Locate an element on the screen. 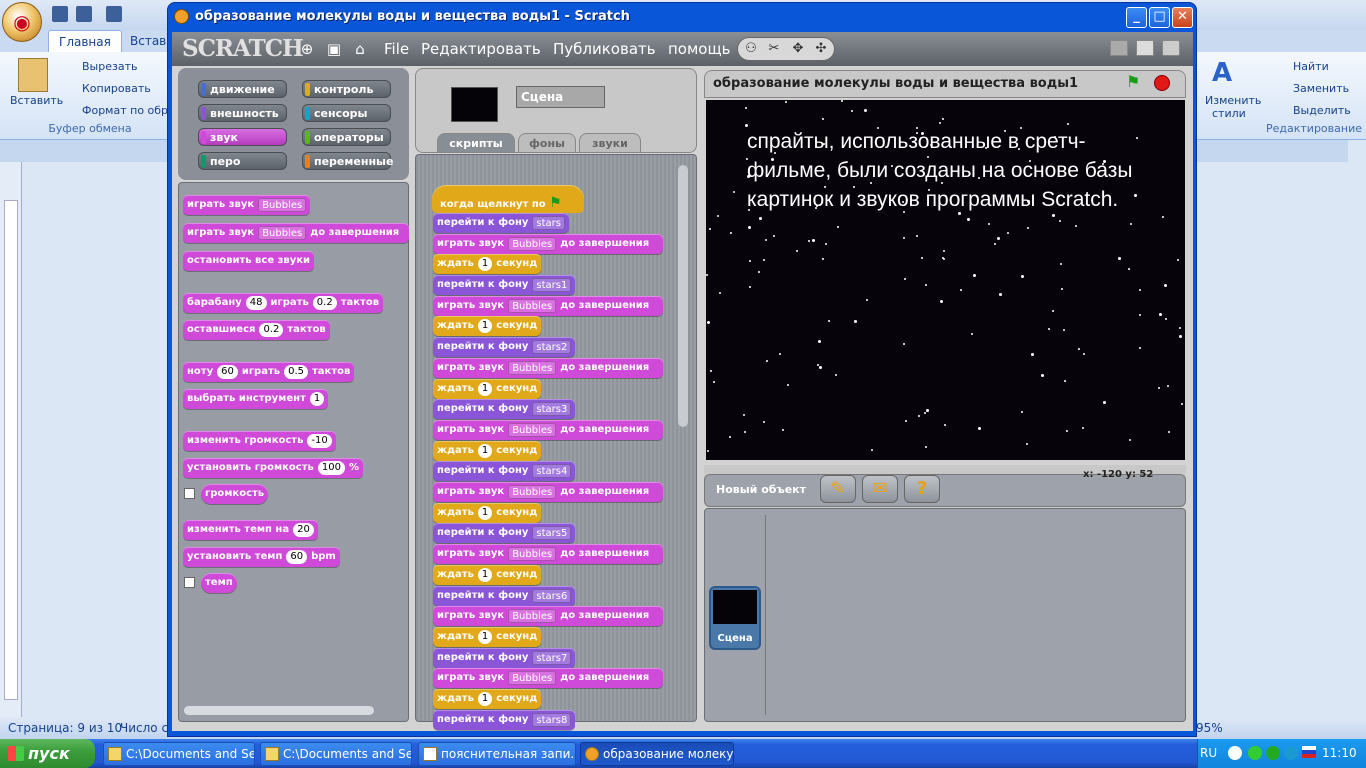 The width and height of the screenshot is (1366, 768). office-button: ◉ is located at coordinates (22, 22).